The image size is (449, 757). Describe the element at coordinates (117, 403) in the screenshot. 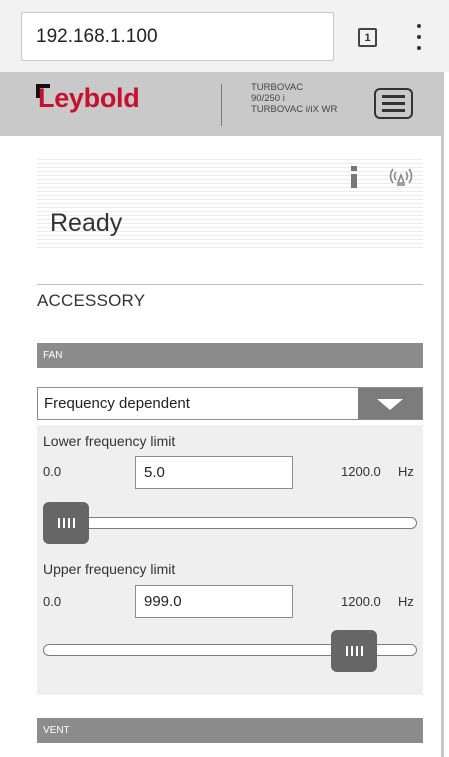

I see `fan-mode-value: Frequency dependent` at that location.